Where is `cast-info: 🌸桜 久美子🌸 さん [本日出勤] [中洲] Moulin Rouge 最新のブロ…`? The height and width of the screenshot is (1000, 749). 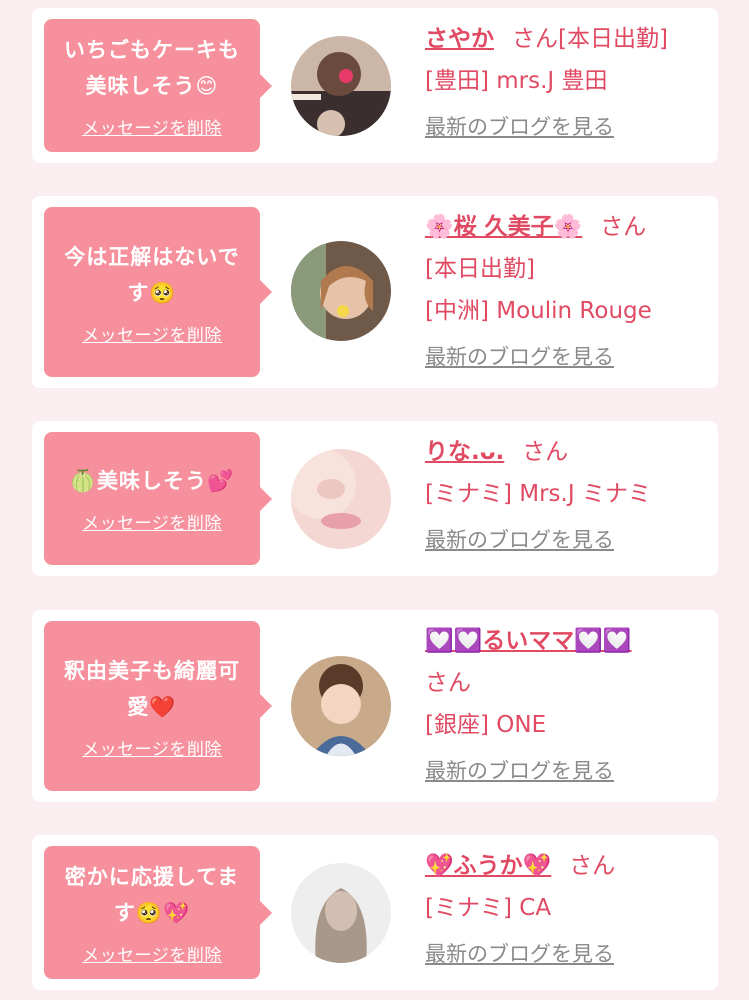
cast-info: 🌸桜 久美子🌸 さん [本日出勤] [中洲] Moulin Rouge 最新のブロ… is located at coordinates (567, 292).